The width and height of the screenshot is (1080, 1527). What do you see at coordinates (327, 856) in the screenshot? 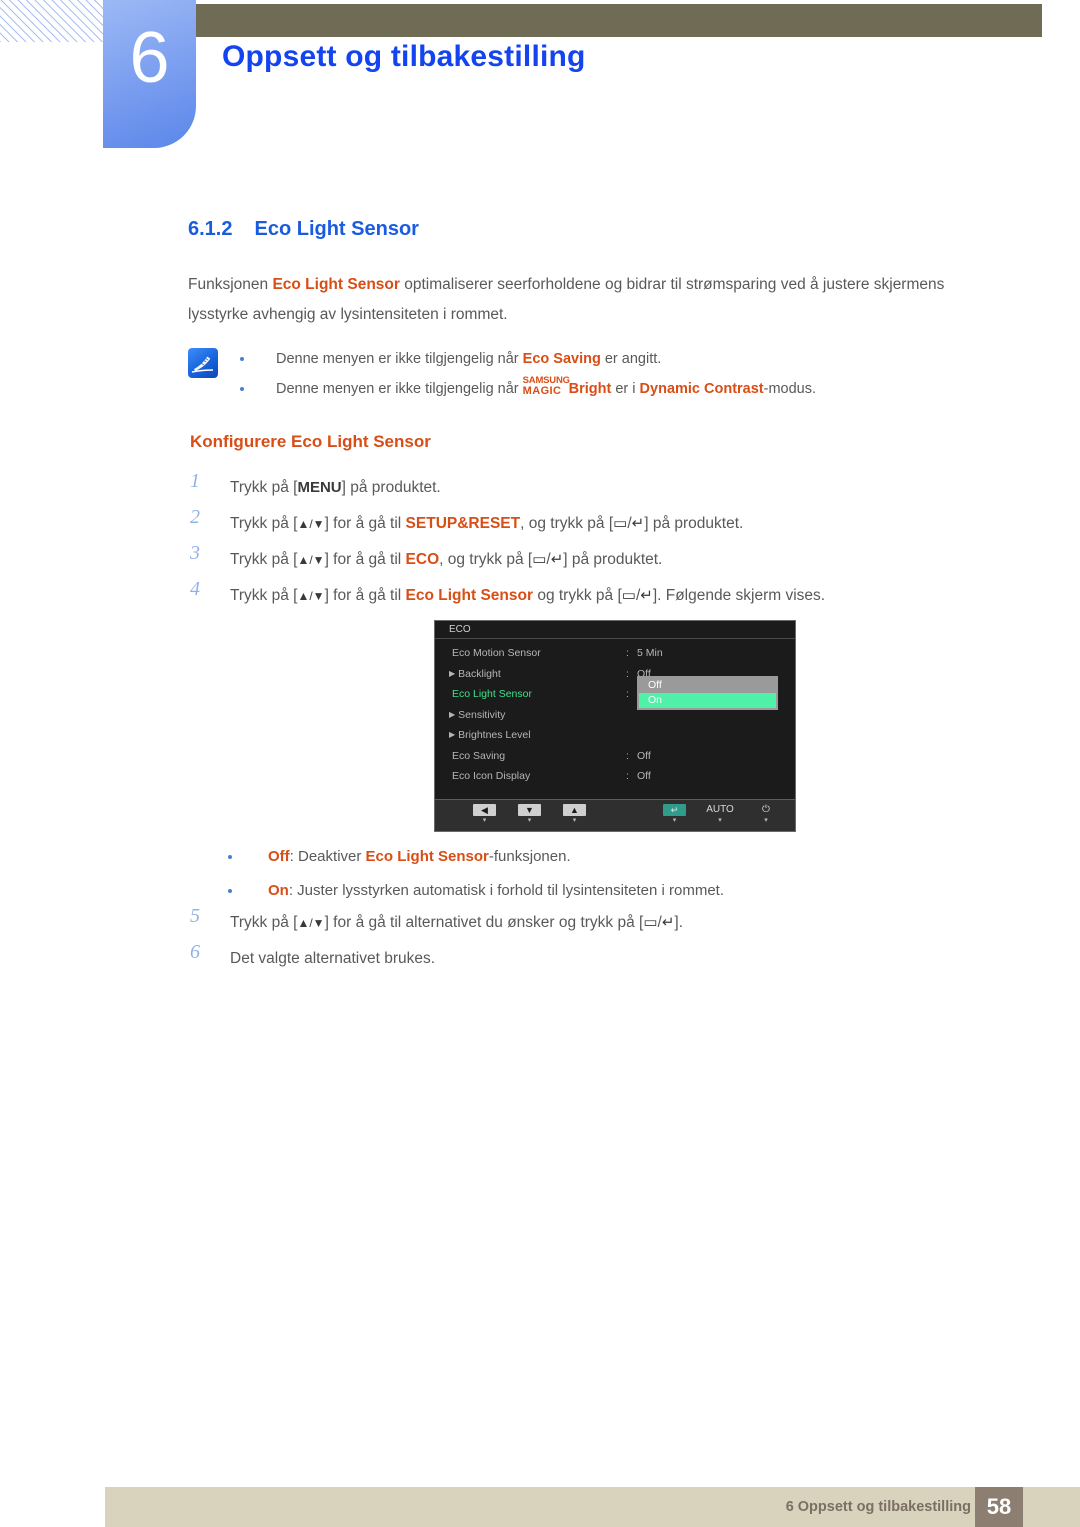
I see `option-off-a: : Deaktiver` at bounding box center [327, 856].